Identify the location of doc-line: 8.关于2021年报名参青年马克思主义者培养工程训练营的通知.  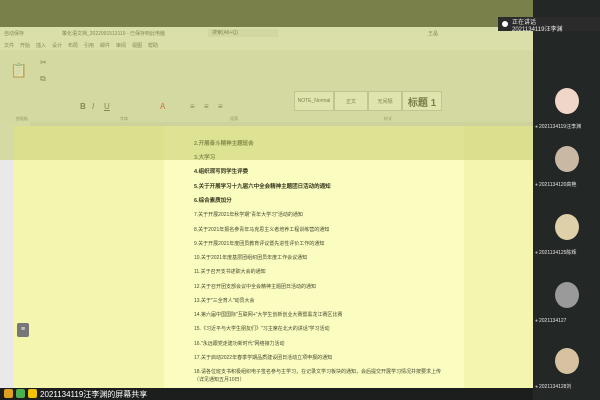
(262, 230).